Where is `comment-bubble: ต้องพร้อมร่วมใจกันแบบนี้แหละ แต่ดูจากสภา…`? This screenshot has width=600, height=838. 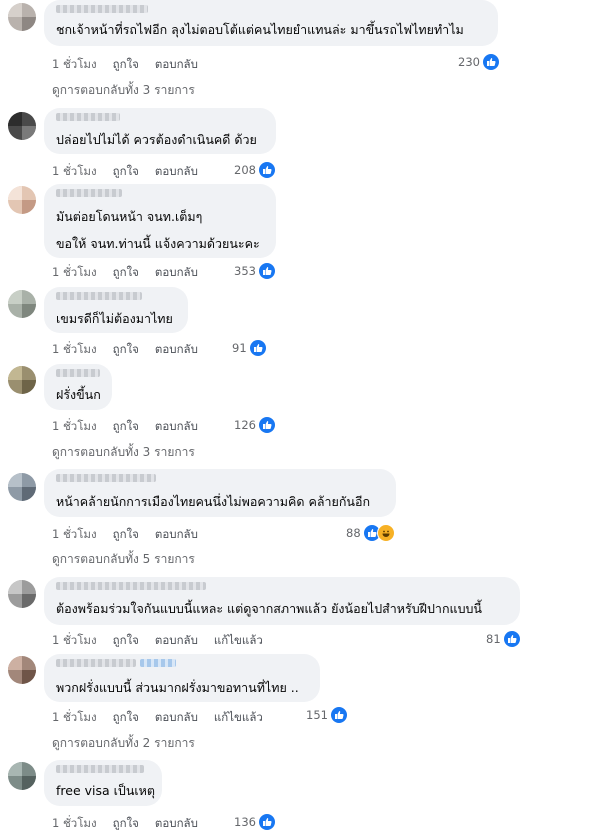
comment-bubble: ต้องพร้อมร่วมใจกันแบบนี้แหละ แต่ดูจากสภา… is located at coordinates (282, 601).